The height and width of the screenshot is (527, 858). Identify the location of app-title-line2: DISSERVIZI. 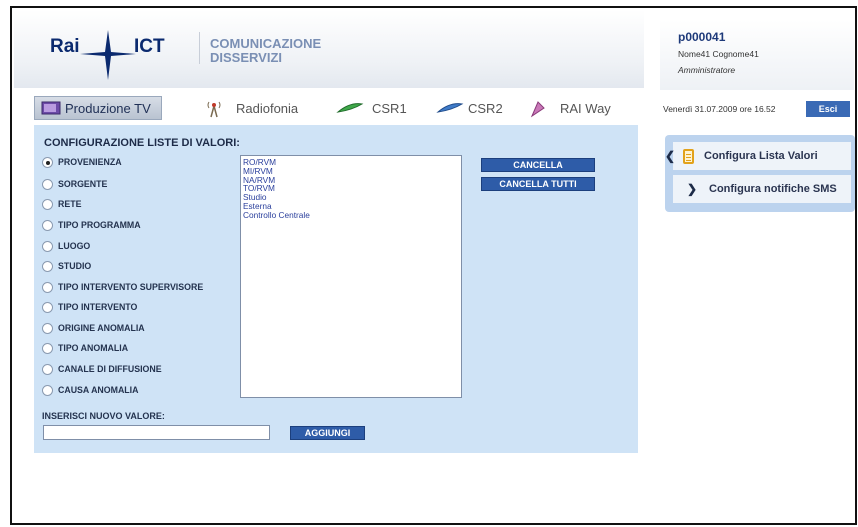
(246, 57).